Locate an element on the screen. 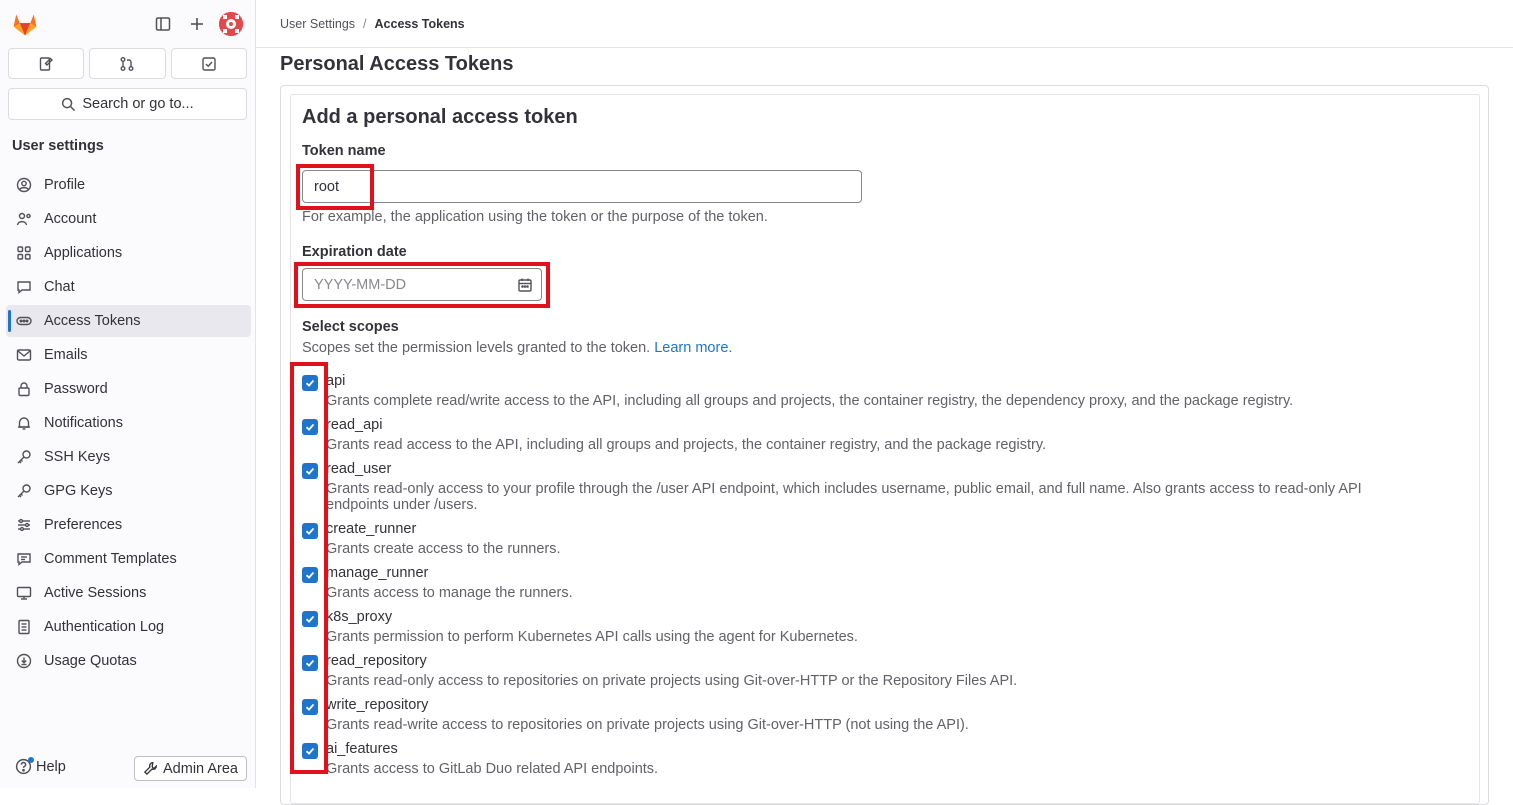  sidebar-item-account: Account is located at coordinates (128, 219).